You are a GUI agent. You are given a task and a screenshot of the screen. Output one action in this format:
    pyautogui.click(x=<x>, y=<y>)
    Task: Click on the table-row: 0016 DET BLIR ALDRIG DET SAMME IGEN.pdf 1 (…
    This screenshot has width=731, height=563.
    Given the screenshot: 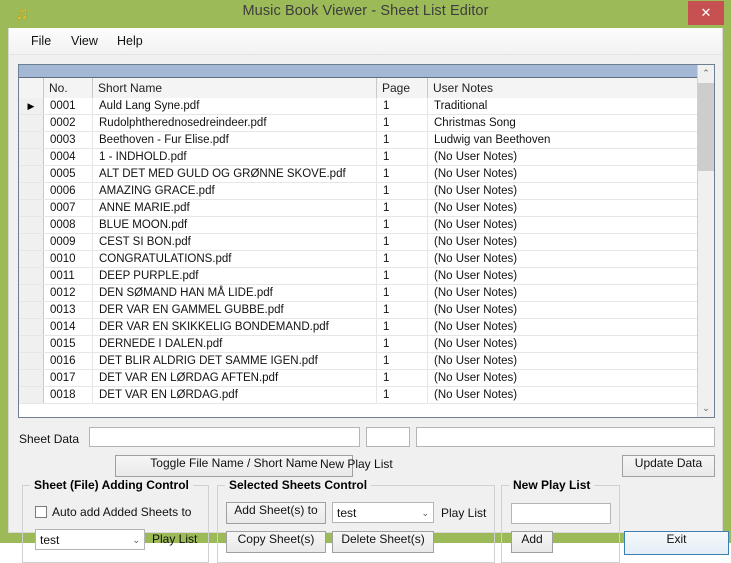 What is the action you would take?
    pyautogui.click(x=359, y=361)
    